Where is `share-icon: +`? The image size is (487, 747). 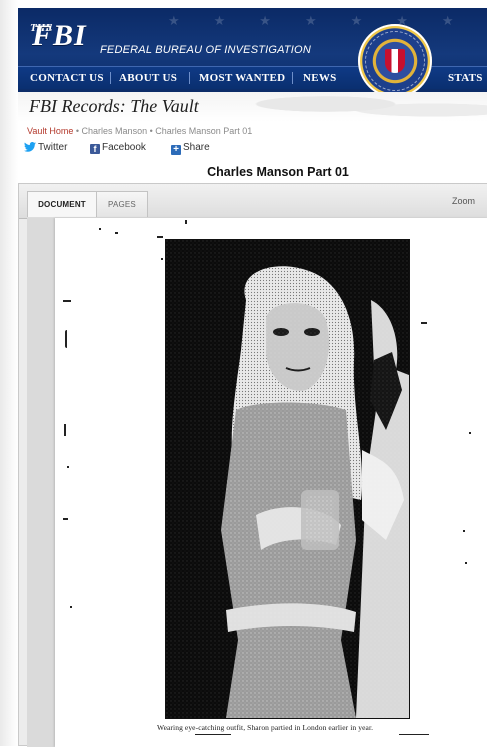 share-icon: + is located at coordinates (176, 150).